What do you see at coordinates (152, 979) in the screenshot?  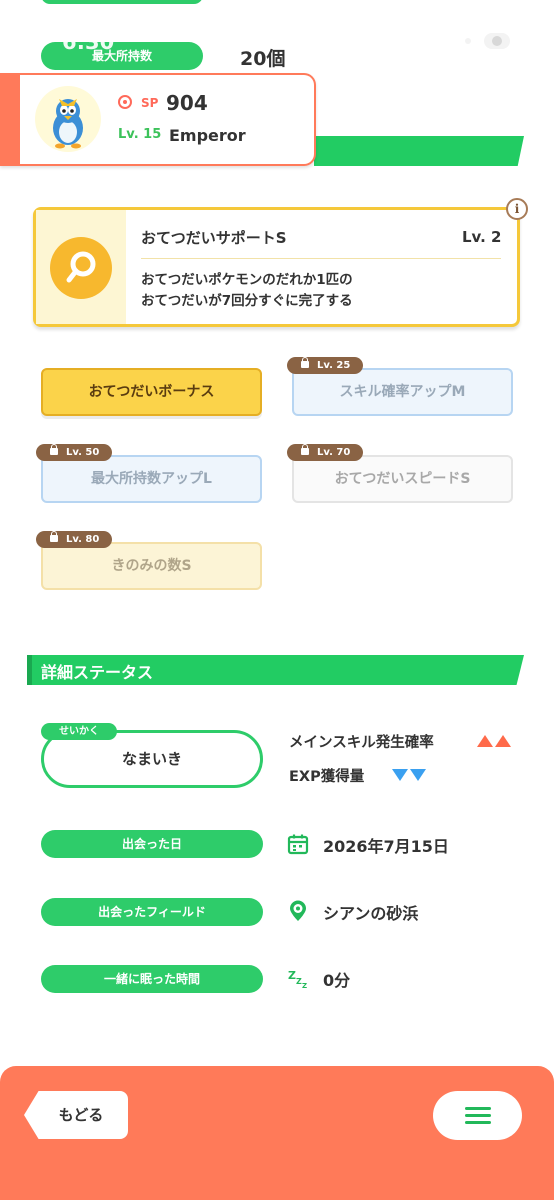 I see `sleep-time-label: 一緒に眠った時間` at bounding box center [152, 979].